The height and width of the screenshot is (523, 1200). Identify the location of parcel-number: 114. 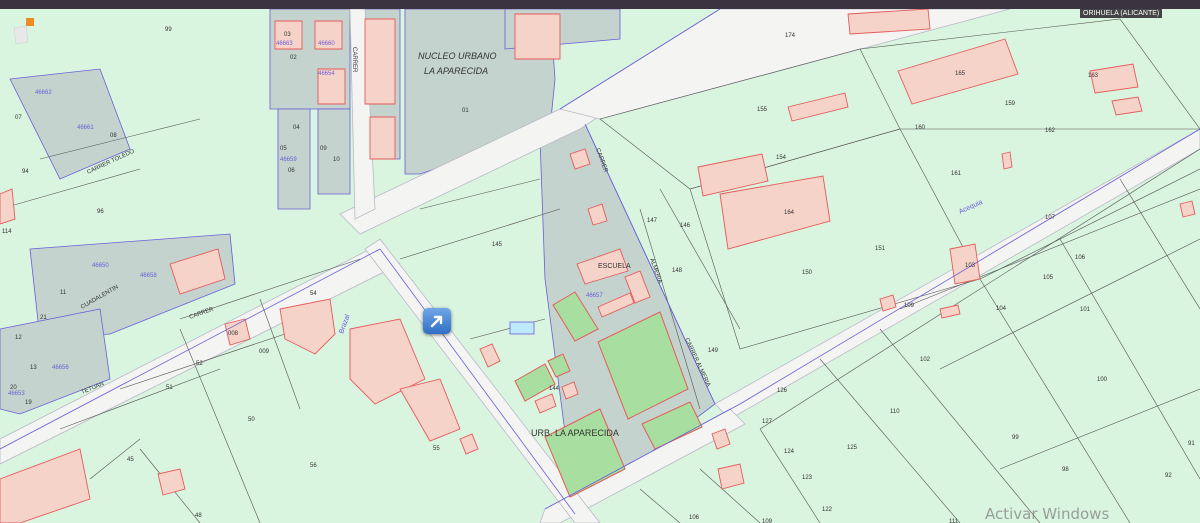
(7, 232).